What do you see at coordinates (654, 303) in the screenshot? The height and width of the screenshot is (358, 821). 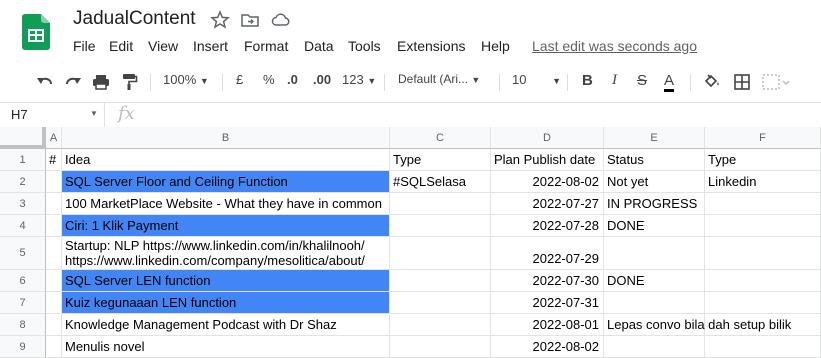 I see `cell-e7` at bounding box center [654, 303].